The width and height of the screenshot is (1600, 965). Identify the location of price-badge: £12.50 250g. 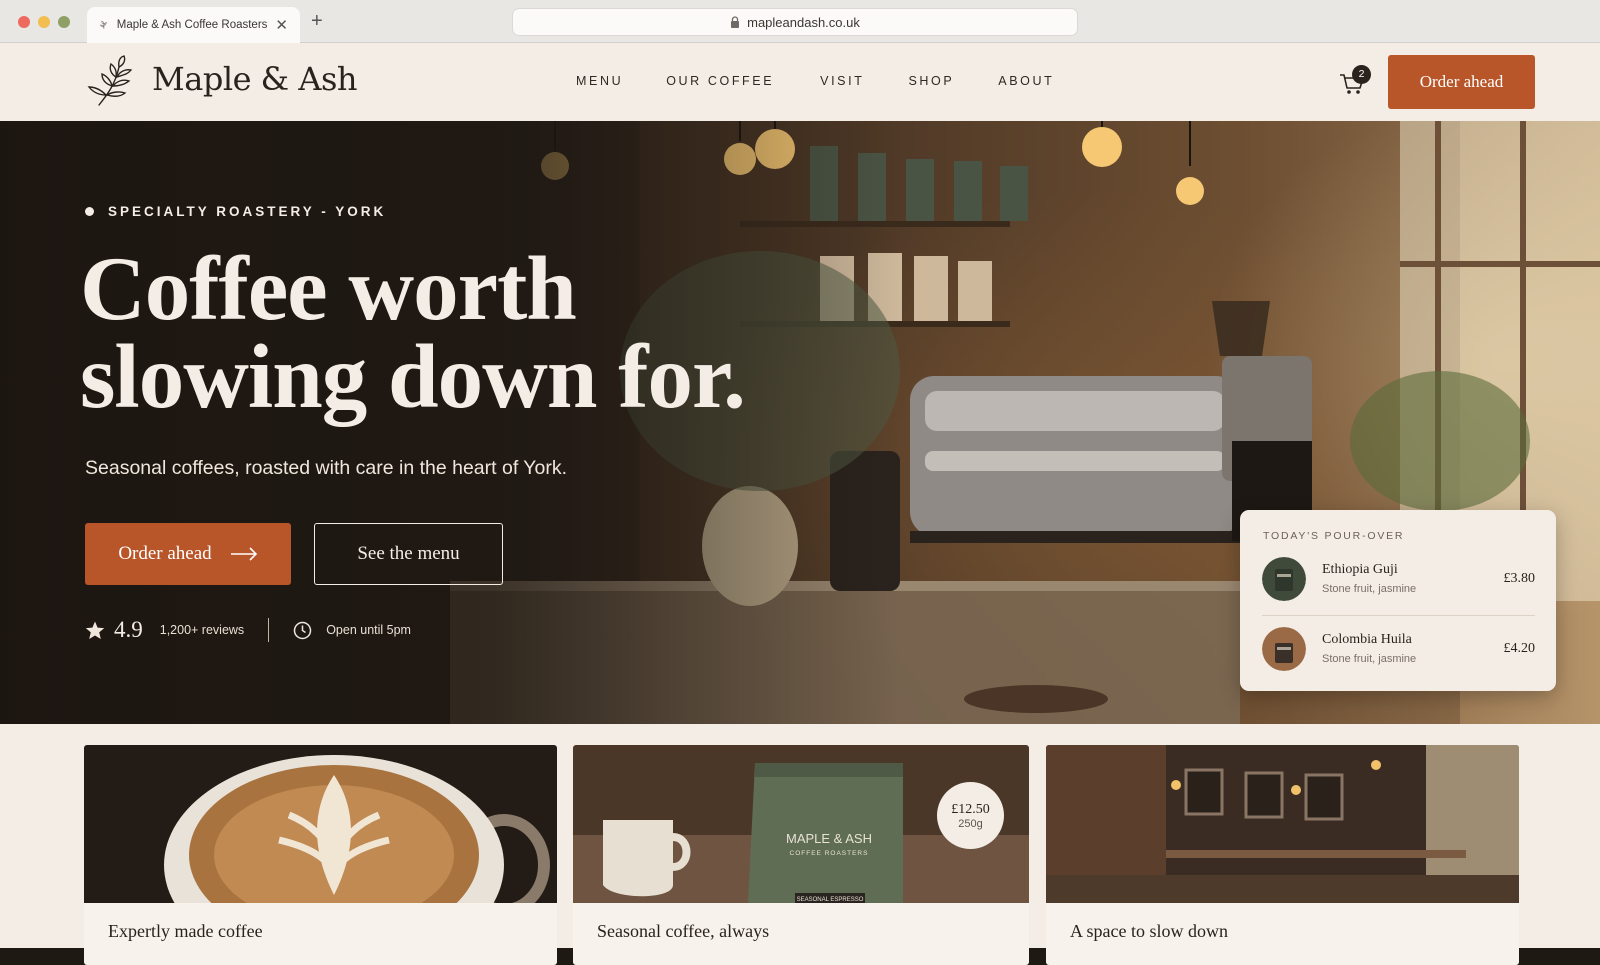
(970, 815).